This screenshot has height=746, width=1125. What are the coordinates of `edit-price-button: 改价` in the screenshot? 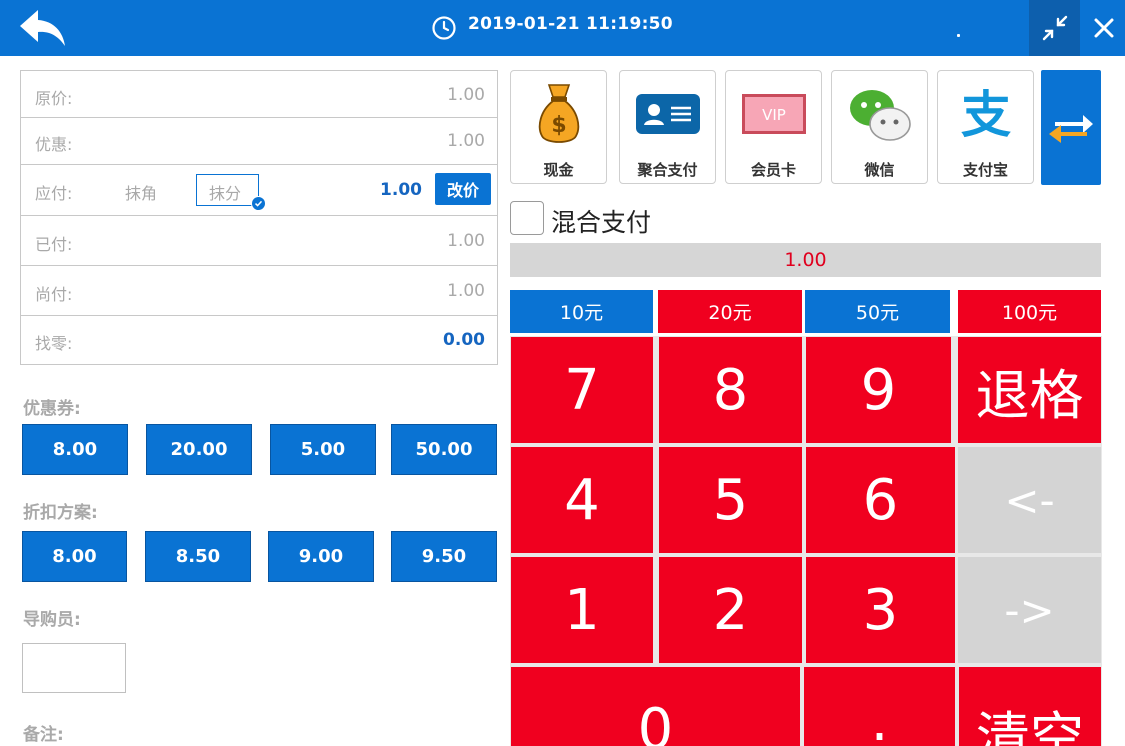 It's located at (463, 189).